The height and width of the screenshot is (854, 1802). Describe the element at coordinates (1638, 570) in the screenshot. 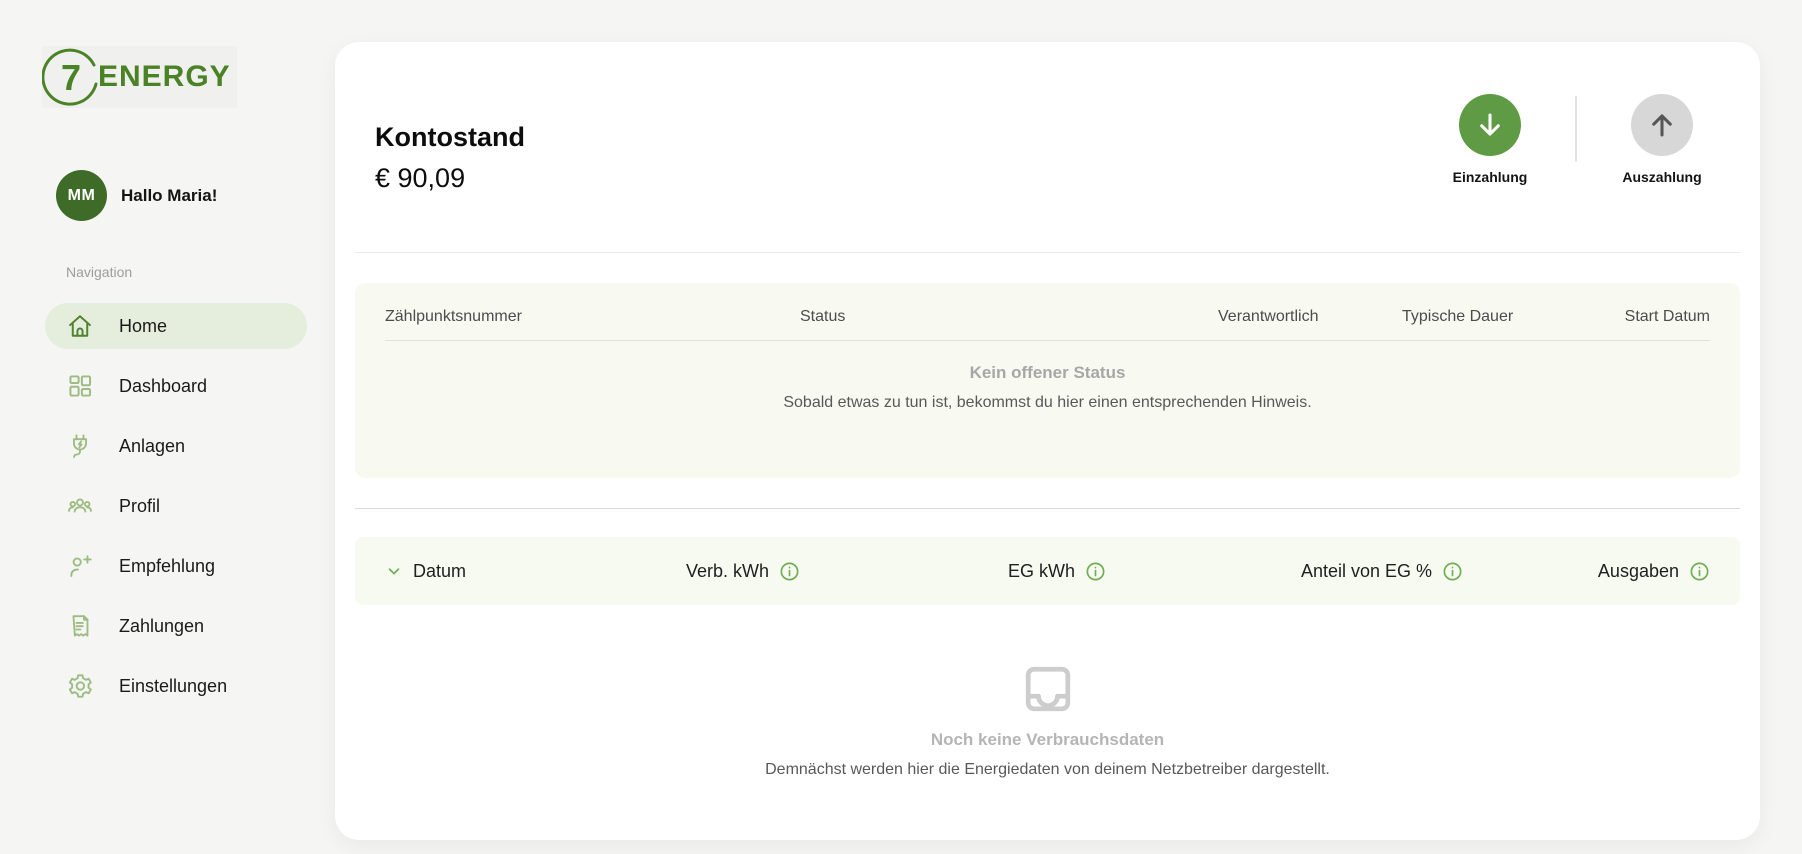

I see `column-header-label: Ausgaben` at that location.